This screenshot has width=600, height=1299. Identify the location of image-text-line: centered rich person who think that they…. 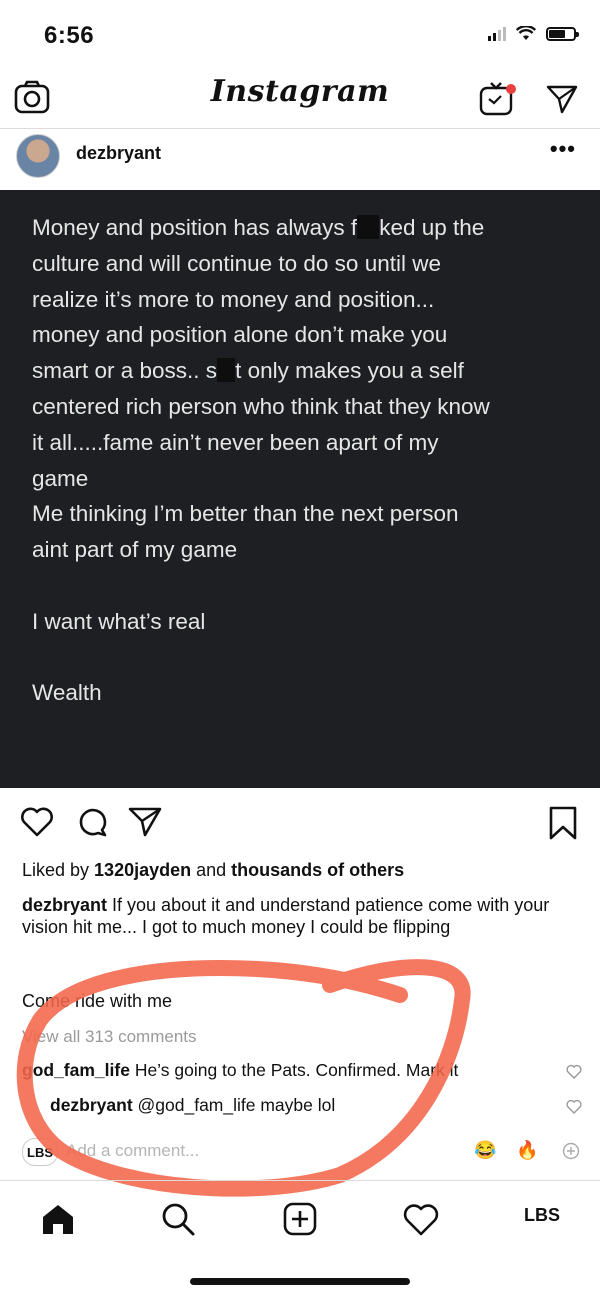
(261, 406).